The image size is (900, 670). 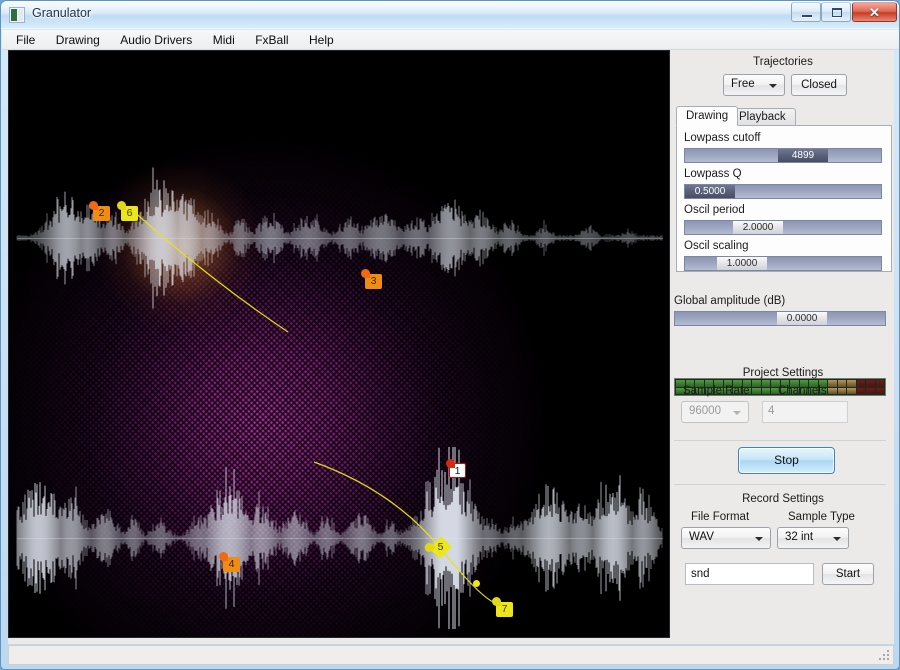 What do you see at coordinates (803, 155) in the screenshot?
I see `param-thumb-0: 4899` at bounding box center [803, 155].